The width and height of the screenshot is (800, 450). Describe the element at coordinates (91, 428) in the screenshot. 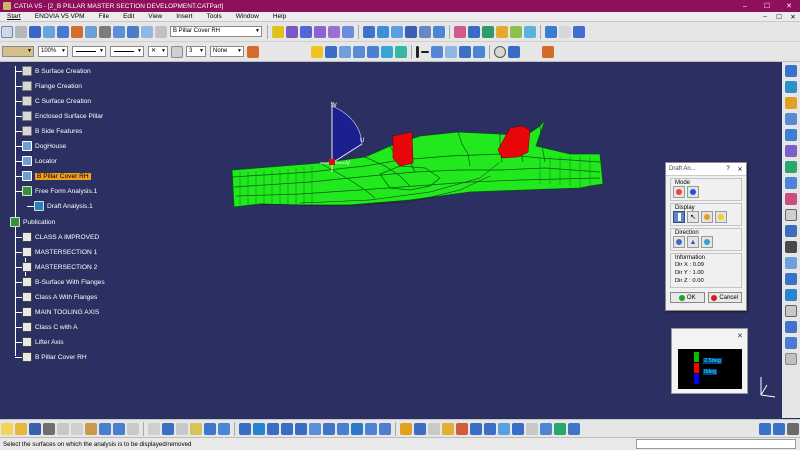

I see `paste-icon` at that location.